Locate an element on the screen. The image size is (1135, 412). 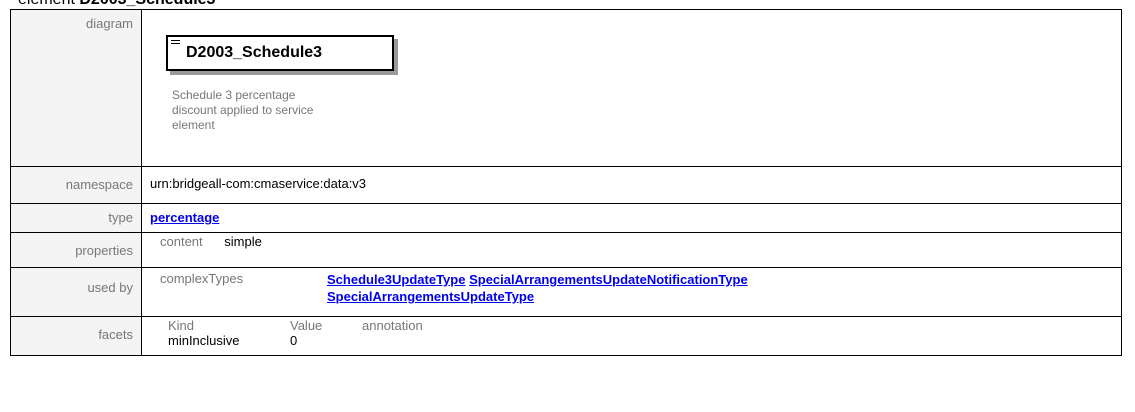
lines-icon is located at coordinates (175, 43).